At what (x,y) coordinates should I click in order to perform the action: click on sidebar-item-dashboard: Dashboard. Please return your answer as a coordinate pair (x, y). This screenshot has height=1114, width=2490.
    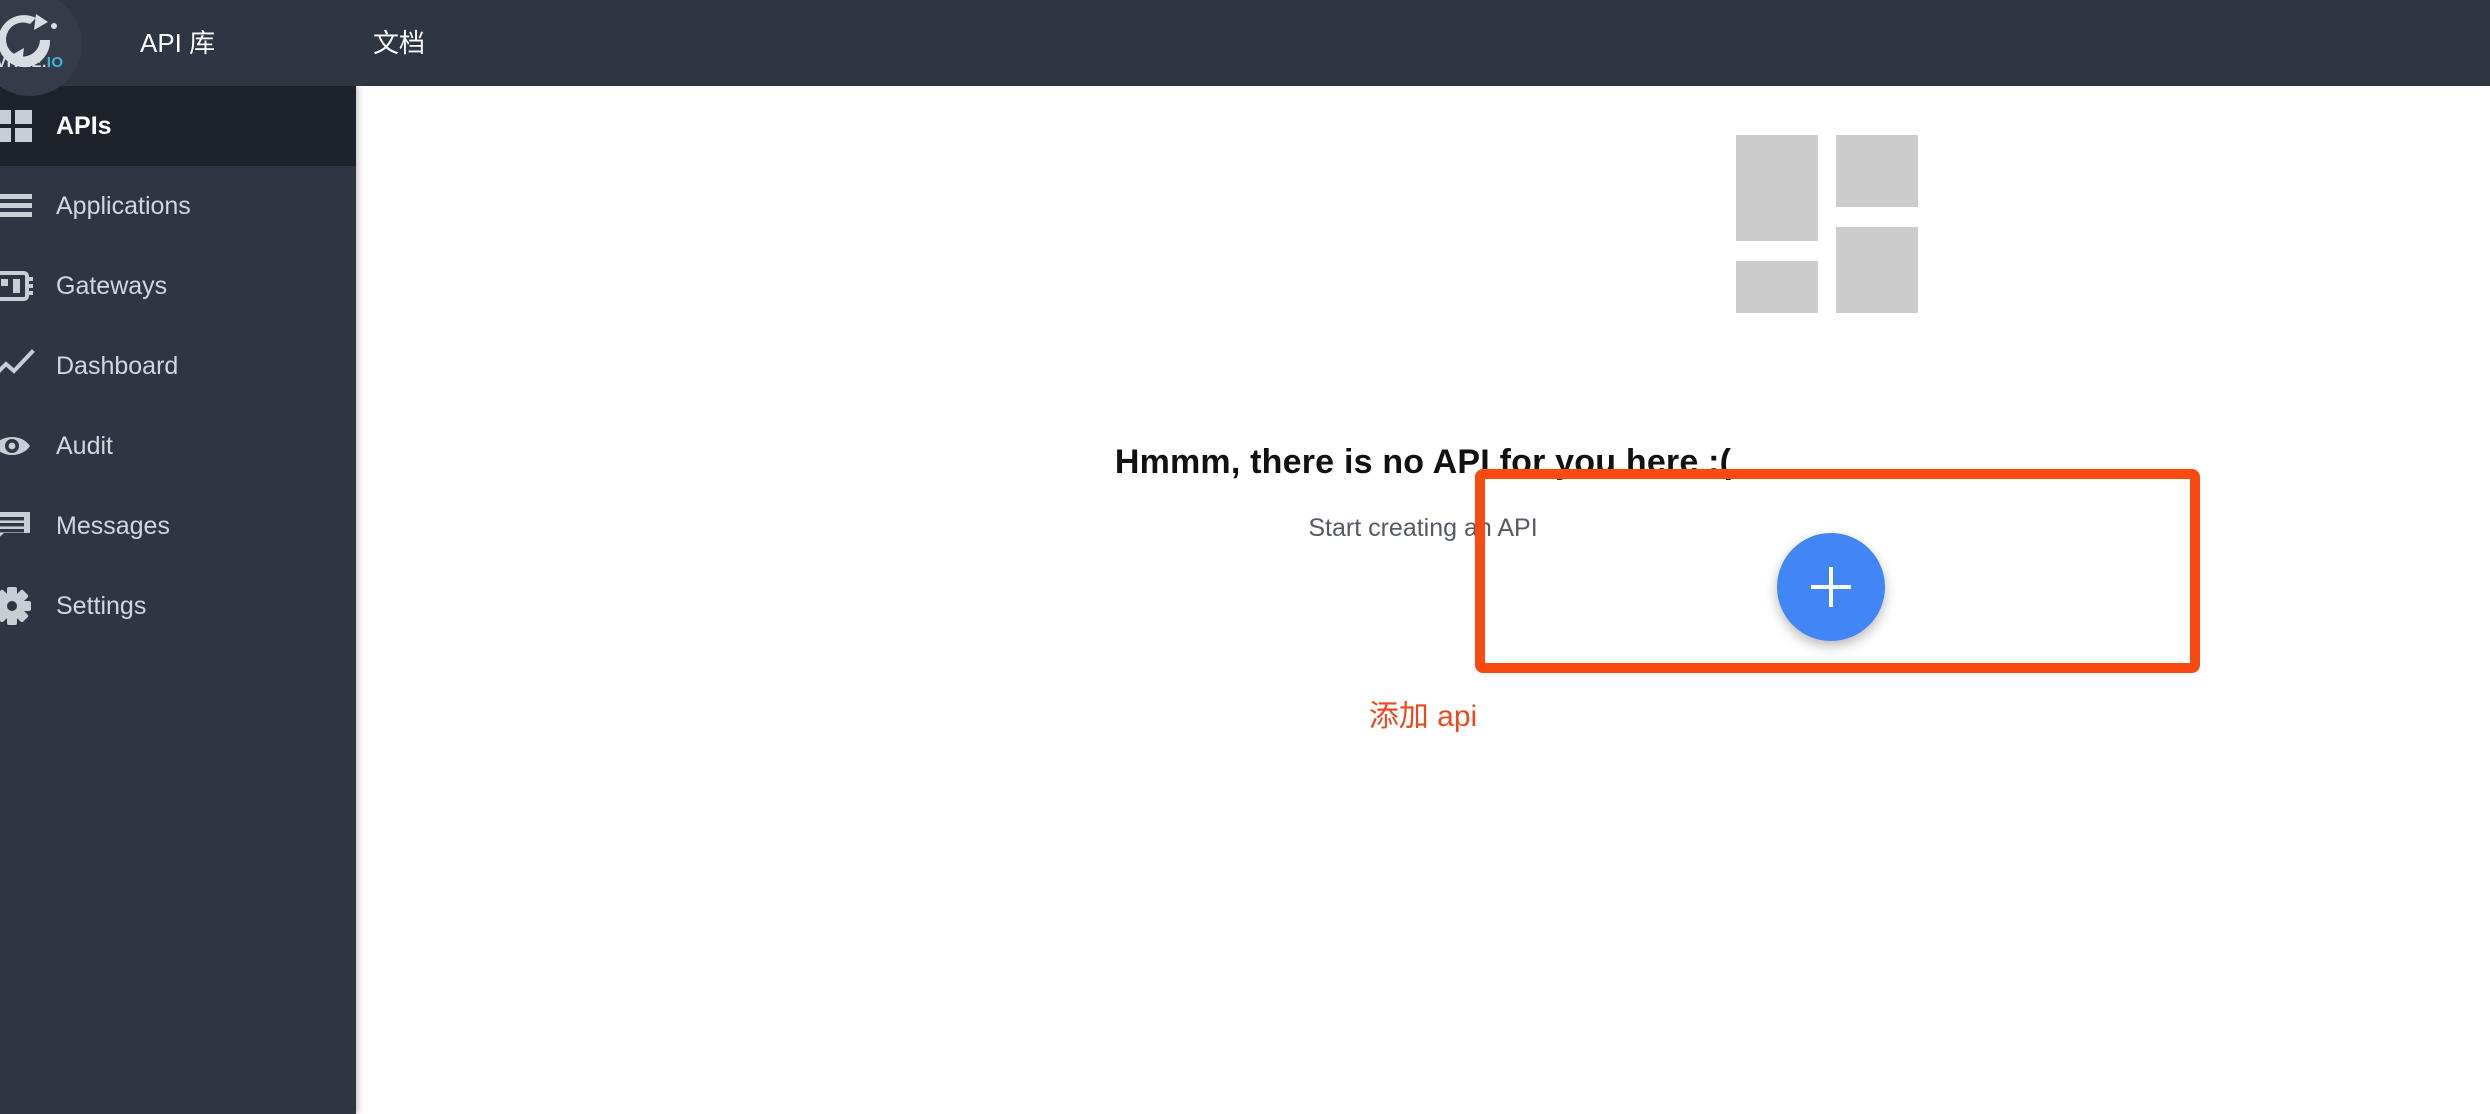
    Looking at the image, I should click on (178, 366).